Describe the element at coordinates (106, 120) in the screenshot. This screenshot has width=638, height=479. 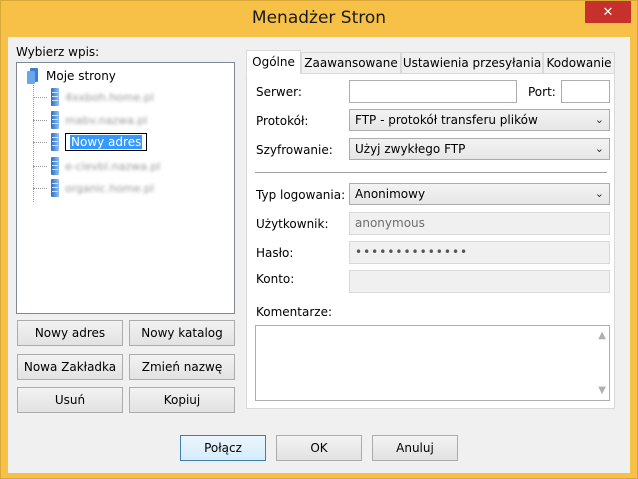
I see `tree-item-label: mabv.nazwa.pl` at that location.